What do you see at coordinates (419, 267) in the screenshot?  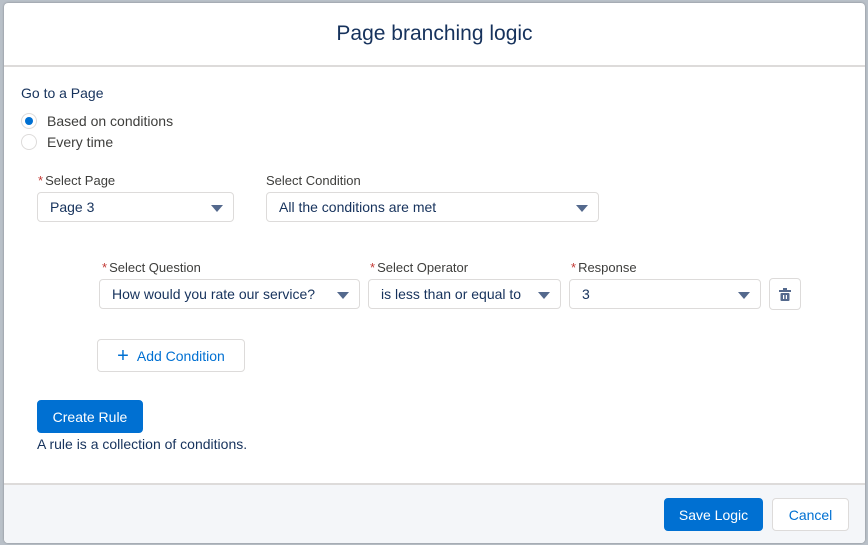 I see `select-operator-label: * Select Operator` at bounding box center [419, 267].